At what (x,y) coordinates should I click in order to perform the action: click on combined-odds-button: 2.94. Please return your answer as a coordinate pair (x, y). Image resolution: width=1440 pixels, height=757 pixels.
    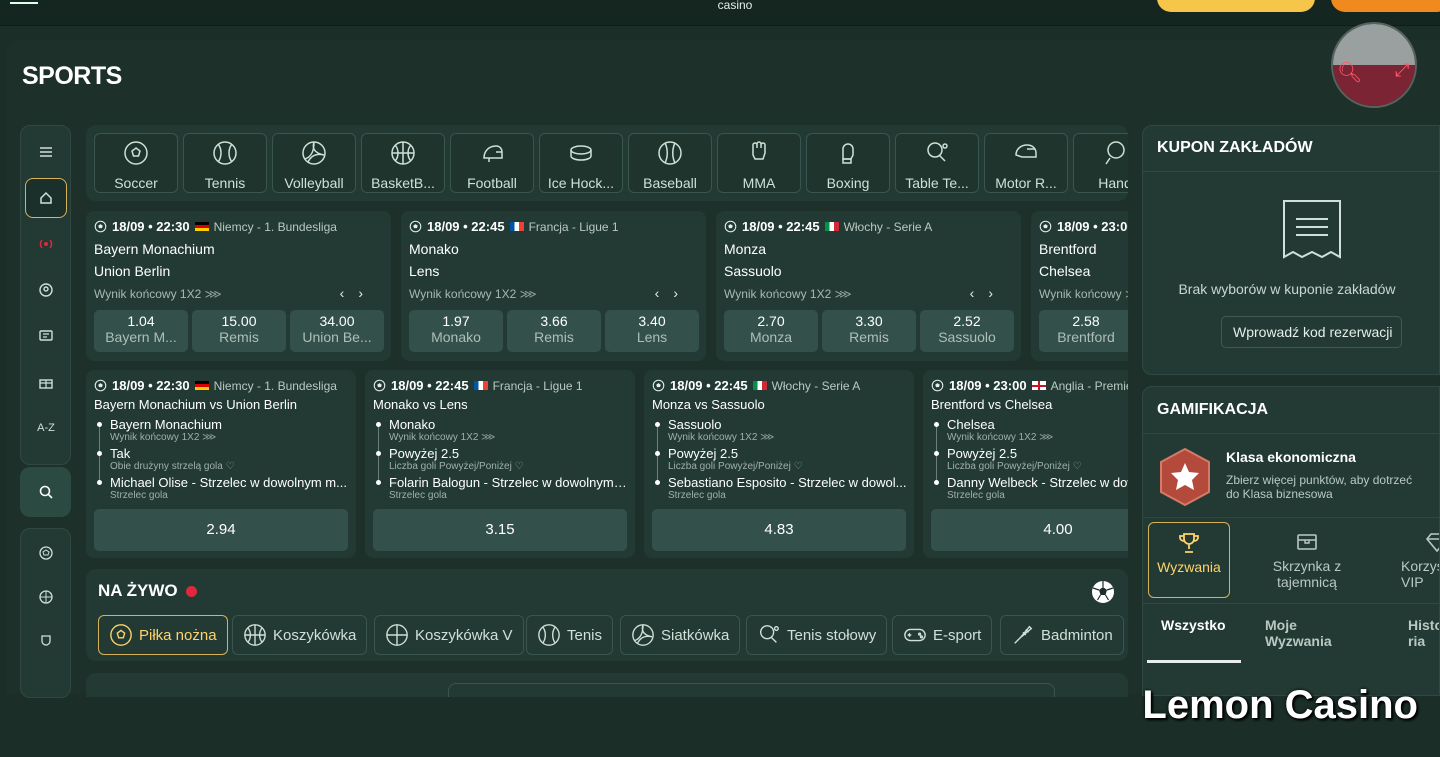
    Looking at the image, I should click on (221, 530).